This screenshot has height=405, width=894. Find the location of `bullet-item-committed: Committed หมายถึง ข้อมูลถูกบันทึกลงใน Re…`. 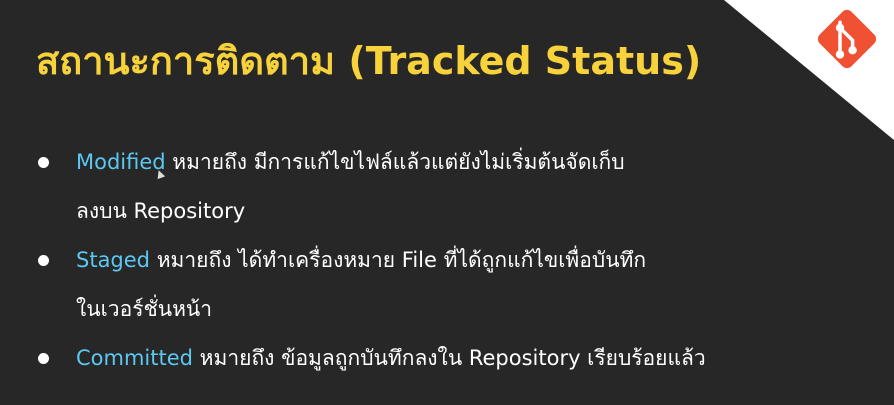

bullet-item-committed: Committed หมายถึง ข้อมูลถูกบันทึกลงใน Re… is located at coordinates (456, 358).